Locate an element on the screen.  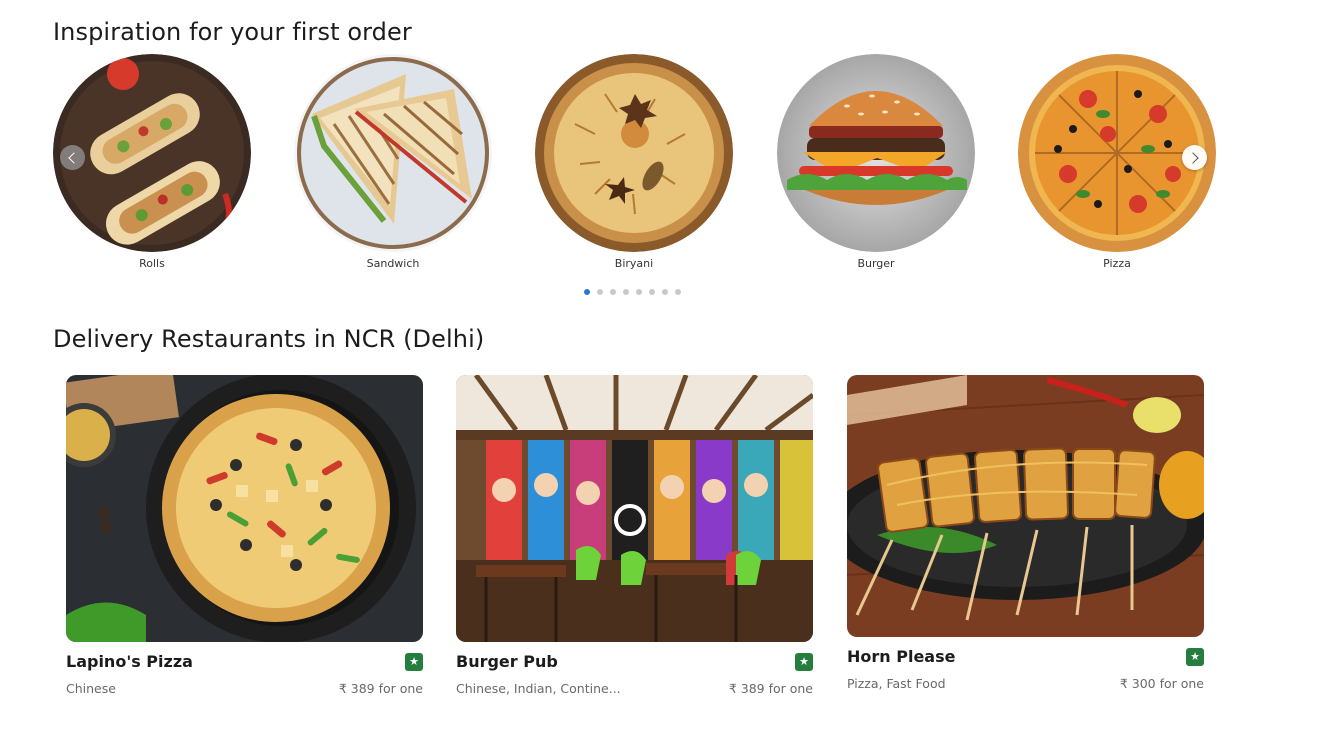
category-label: Rolls is located at coordinates (152, 263).